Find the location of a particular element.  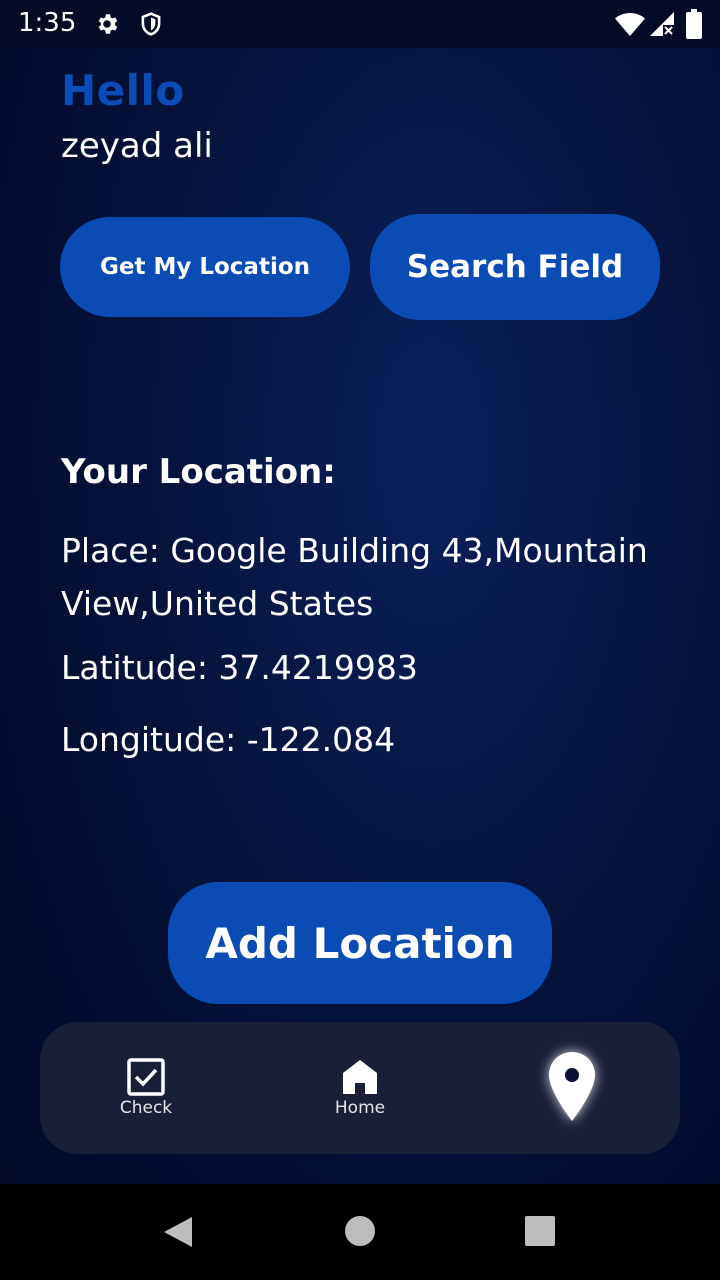

status-time: 1:35 is located at coordinates (47, 23).